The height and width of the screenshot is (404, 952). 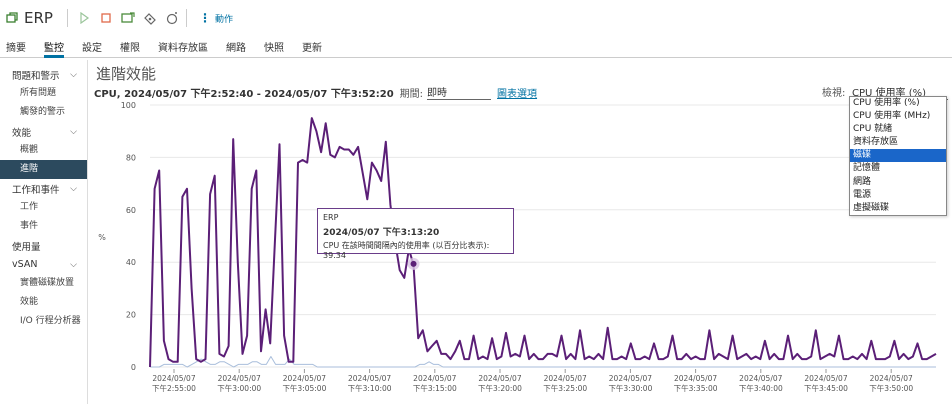 I want to click on sidebar-group-label: 問題和警示, so click(x=36, y=76).